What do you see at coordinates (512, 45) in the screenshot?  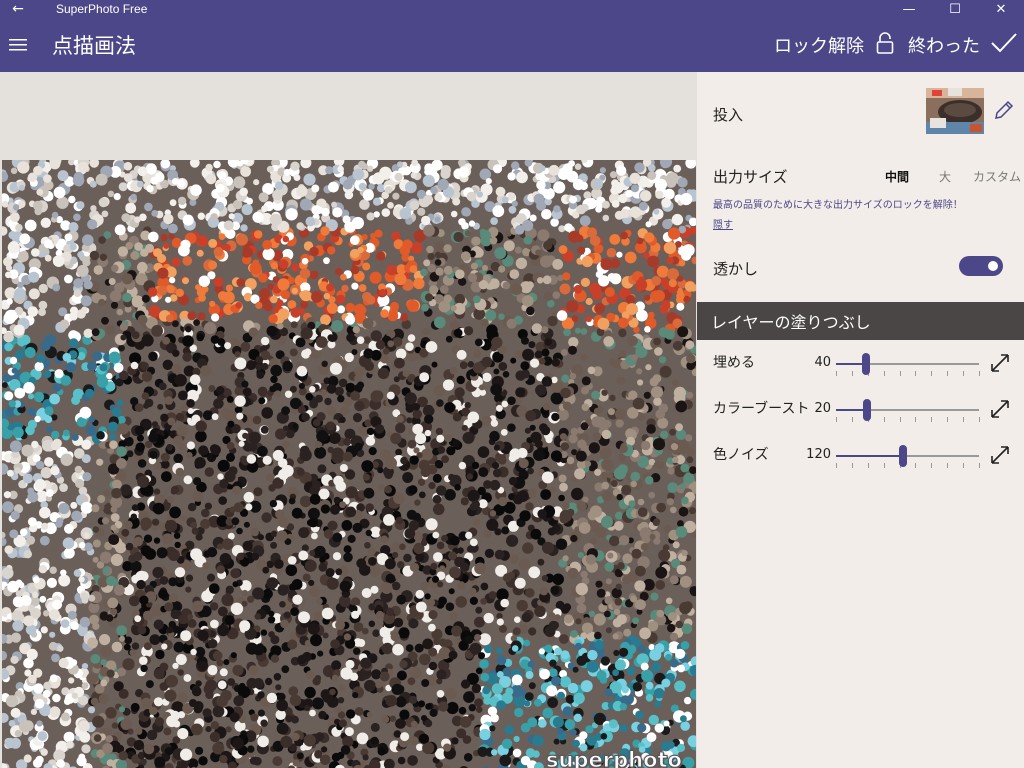 I see `app-header: 点描画法 ロック解除 終わった` at bounding box center [512, 45].